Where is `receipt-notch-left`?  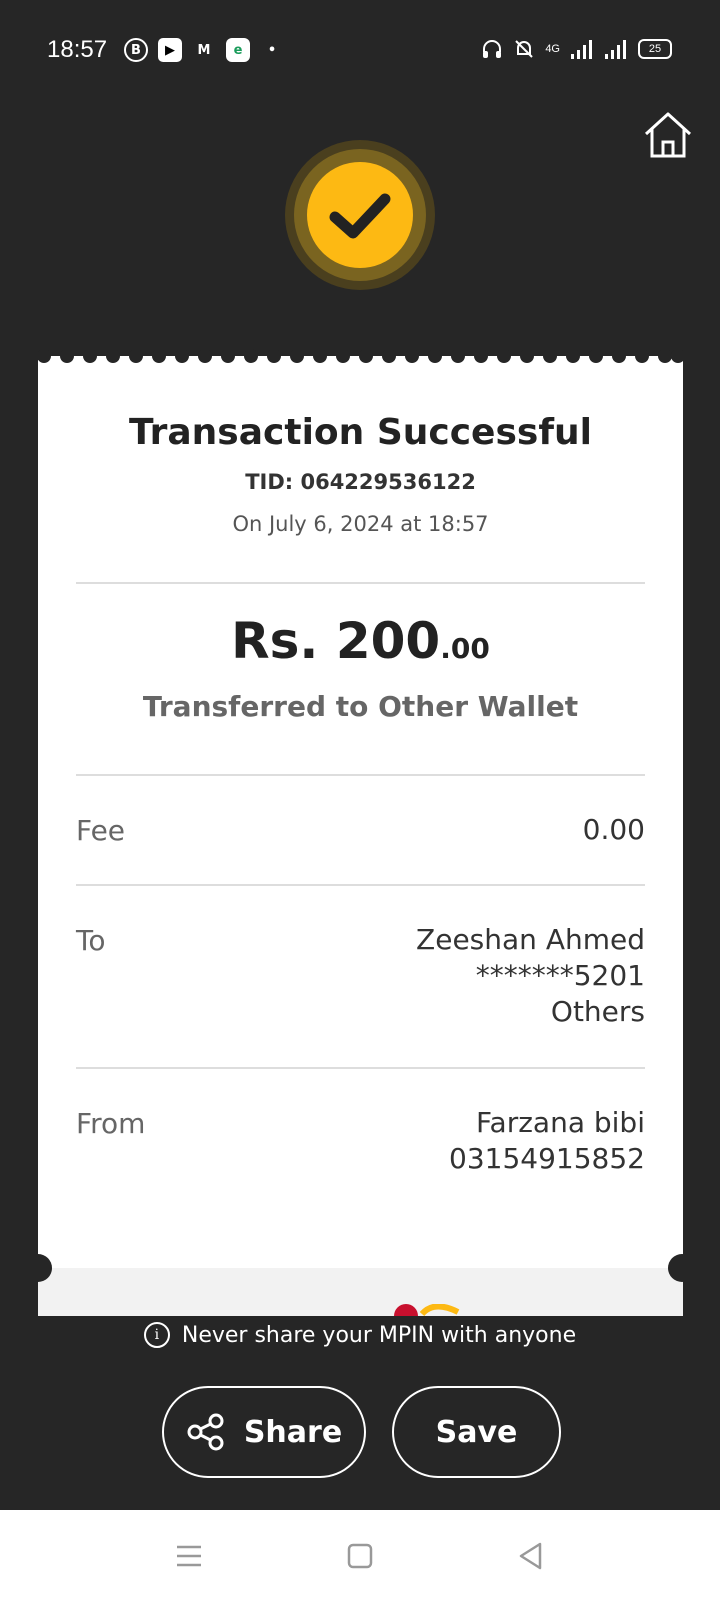 receipt-notch-left is located at coordinates (38, 1268).